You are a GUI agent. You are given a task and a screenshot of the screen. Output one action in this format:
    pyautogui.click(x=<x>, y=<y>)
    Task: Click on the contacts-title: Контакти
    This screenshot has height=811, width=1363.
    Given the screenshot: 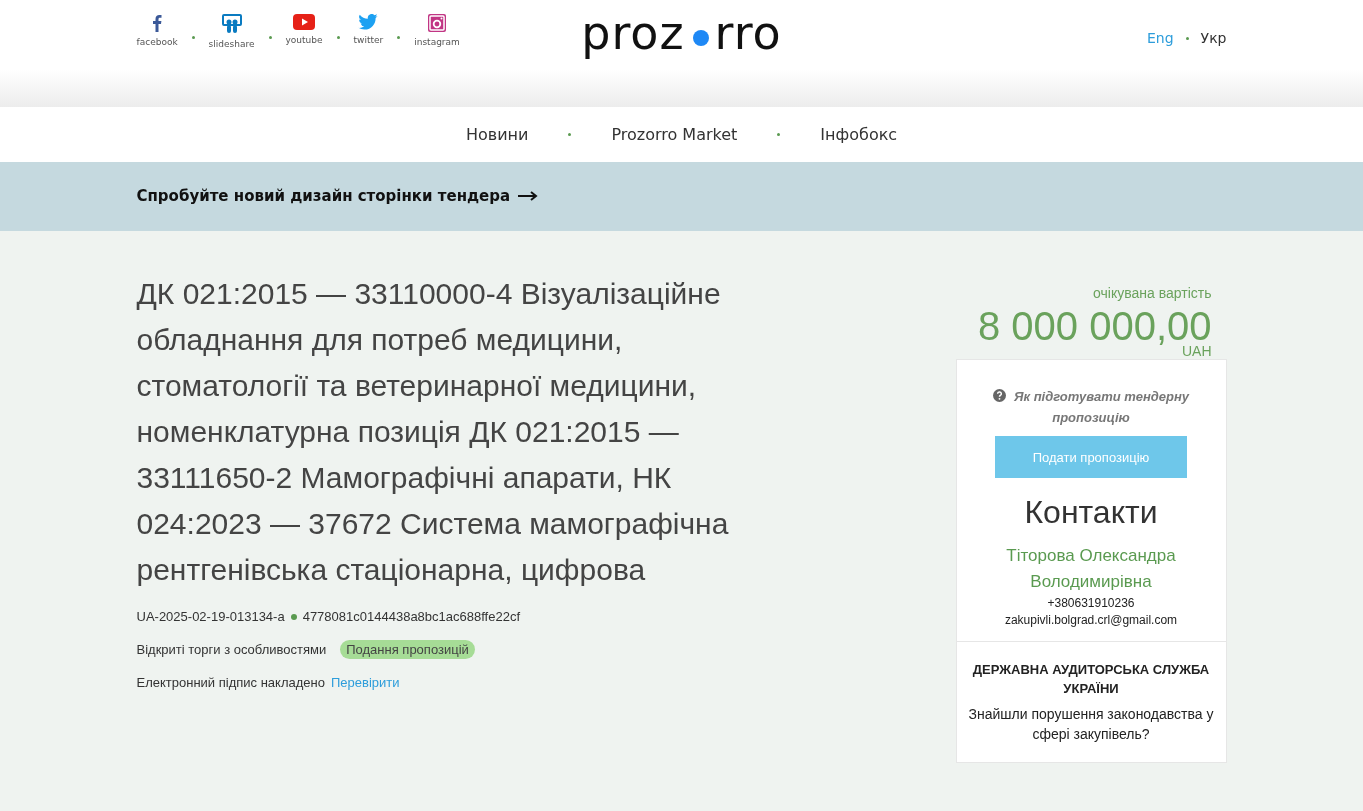 What is the action you would take?
    pyautogui.click(x=1091, y=512)
    